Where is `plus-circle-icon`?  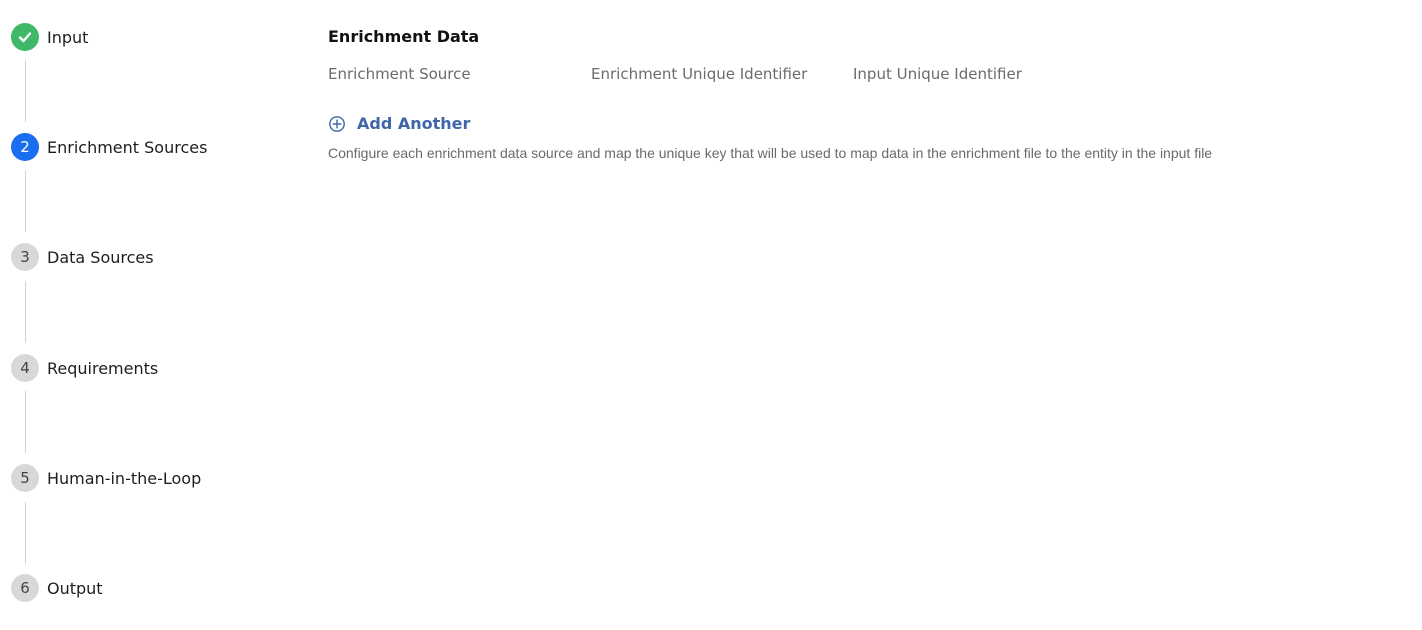 plus-circle-icon is located at coordinates (337, 123).